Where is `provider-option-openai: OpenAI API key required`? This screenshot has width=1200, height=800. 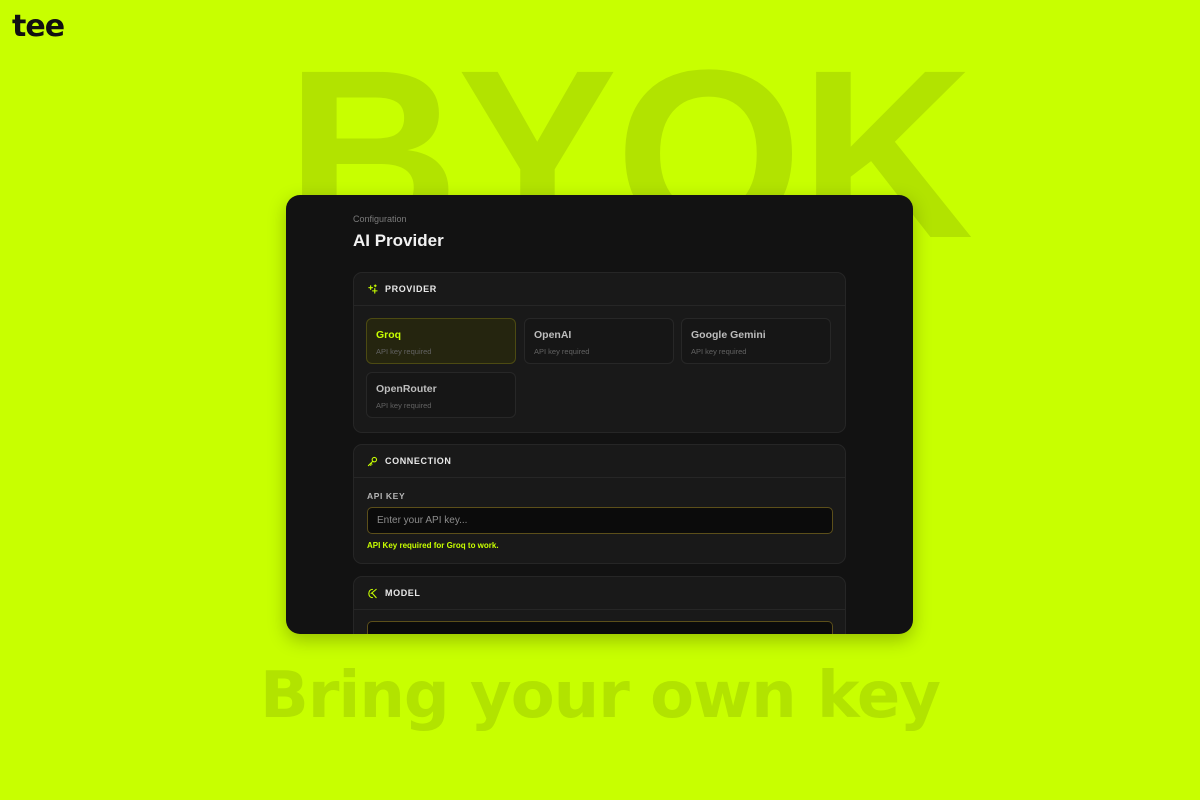
provider-option-openai: OpenAI API key required is located at coordinates (599, 341).